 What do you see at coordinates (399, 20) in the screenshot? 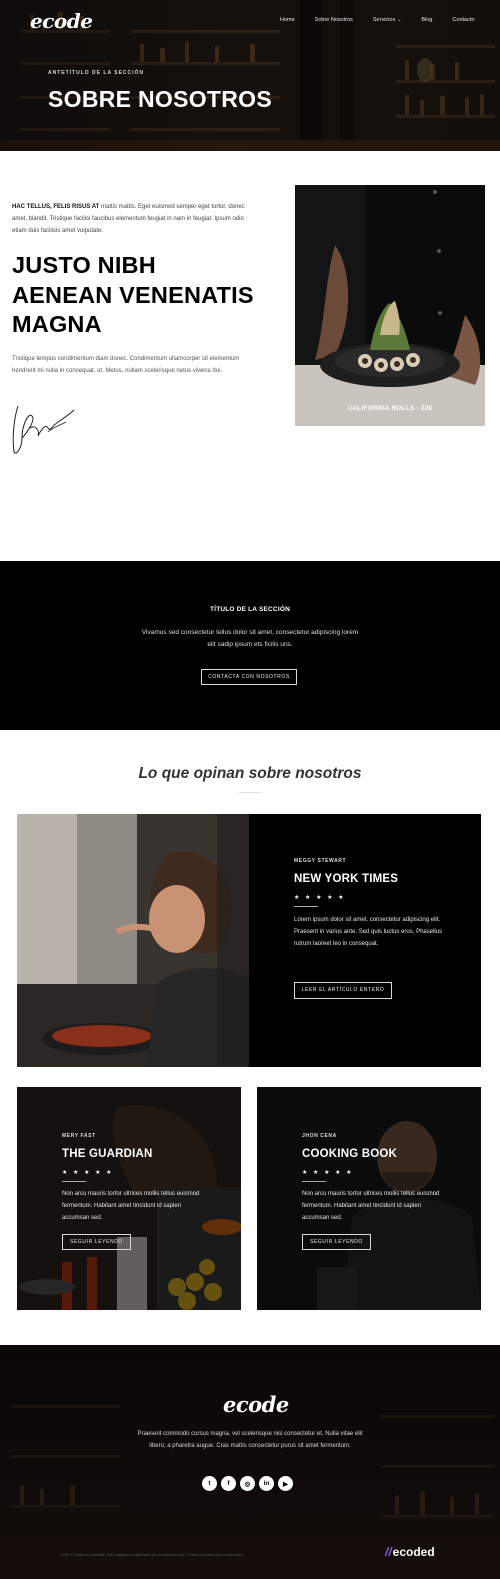
I see `chevron-down-icon: ⌄` at bounding box center [399, 20].